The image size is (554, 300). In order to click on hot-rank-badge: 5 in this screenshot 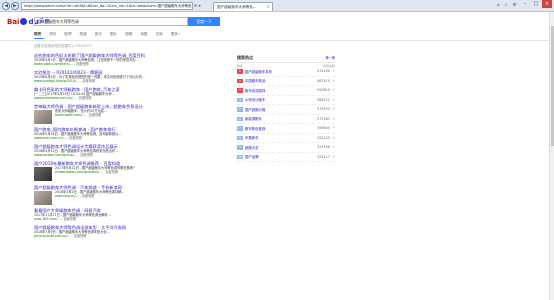, I will do `click(240, 109)`.